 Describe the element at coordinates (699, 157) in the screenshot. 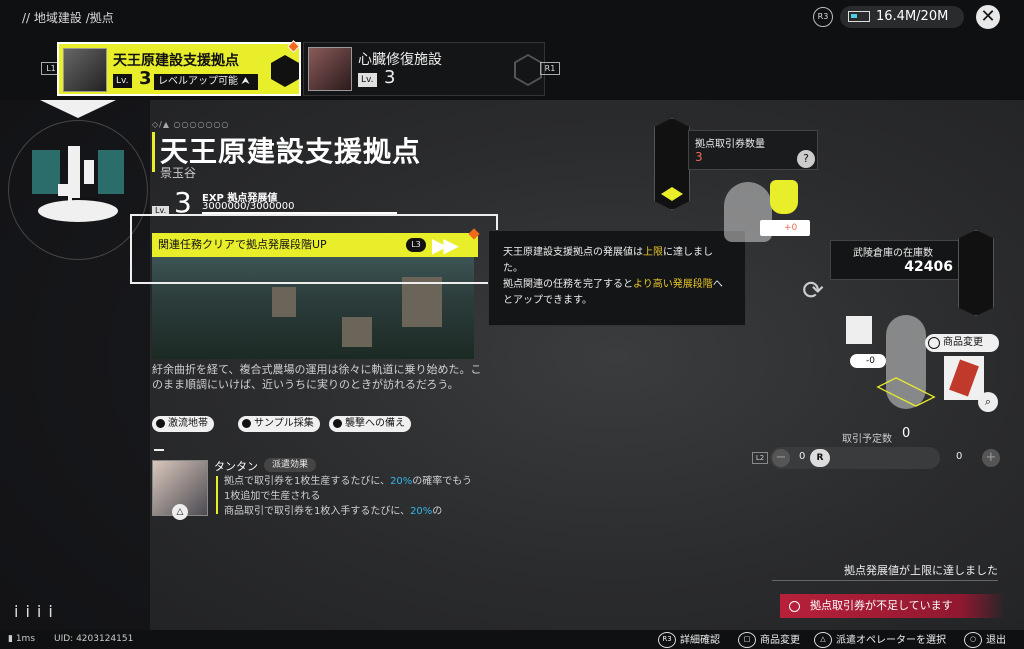

I see `ticket-count: 3` at that location.